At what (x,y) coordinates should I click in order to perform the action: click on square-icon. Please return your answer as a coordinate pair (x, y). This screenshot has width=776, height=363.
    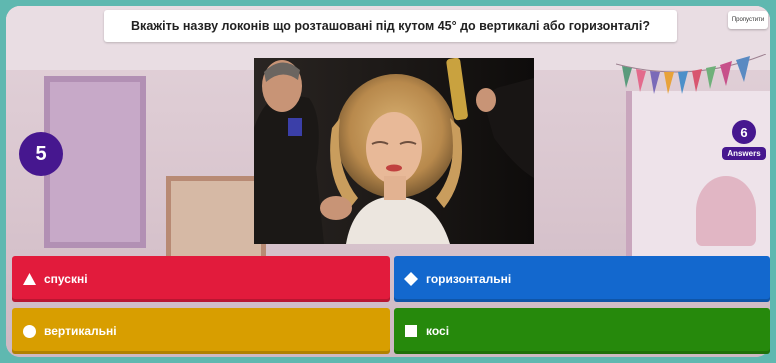
    Looking at the image, I should click on (411, 331).